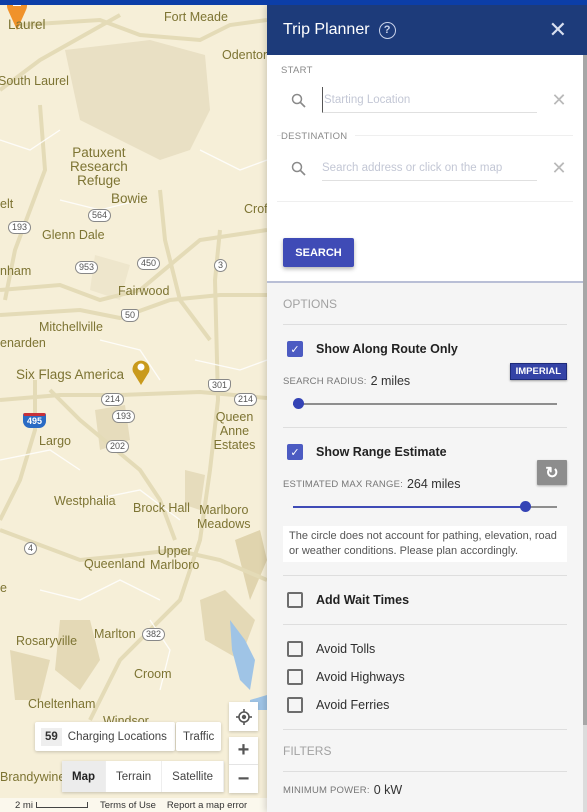 Image resolution: width=587 pixels, height=812 pixels. I want to click on slider-track, so click(425, 404).